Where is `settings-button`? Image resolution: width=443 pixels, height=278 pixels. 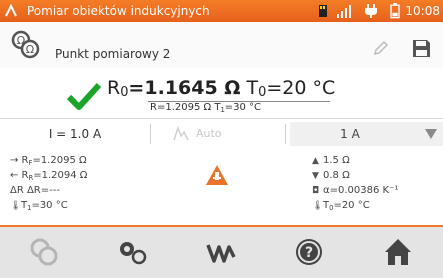 settings-button is located at coordinates (132, 251).